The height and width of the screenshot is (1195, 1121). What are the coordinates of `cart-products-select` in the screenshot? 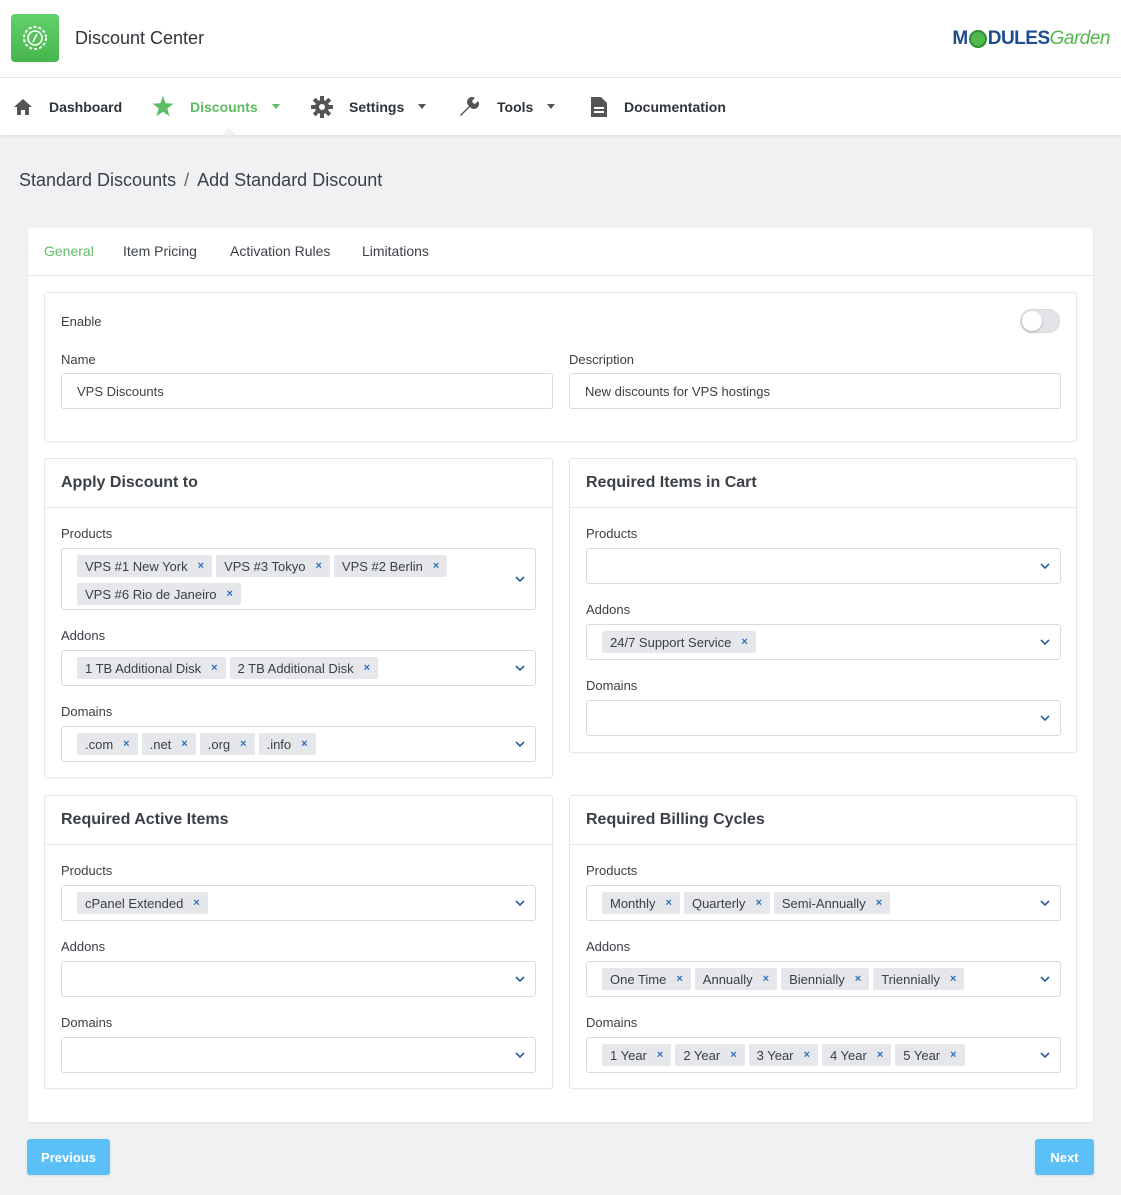 It's located at (823, 566).